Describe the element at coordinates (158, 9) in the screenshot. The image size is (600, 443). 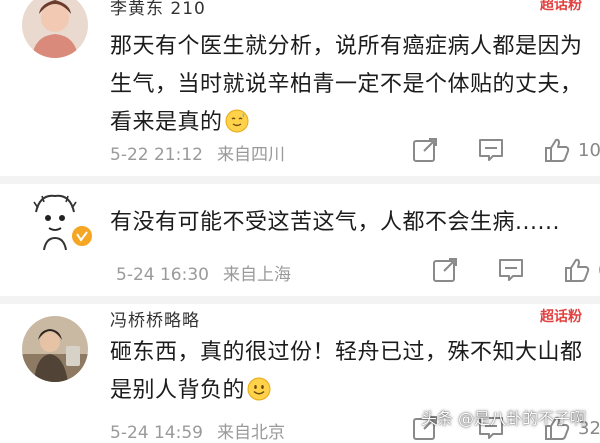
I see `username: 李黄东 210` at that location.